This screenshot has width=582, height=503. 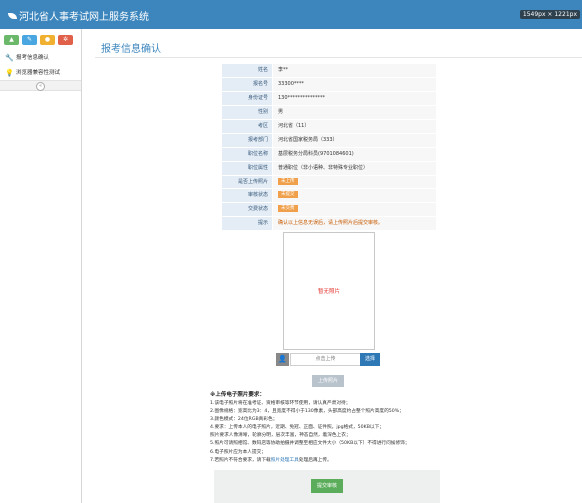 What do you see at coordinates (354, 126) in the screenshot?
I see `info-value: 河北省（11）` at bounding box center [354, 126].